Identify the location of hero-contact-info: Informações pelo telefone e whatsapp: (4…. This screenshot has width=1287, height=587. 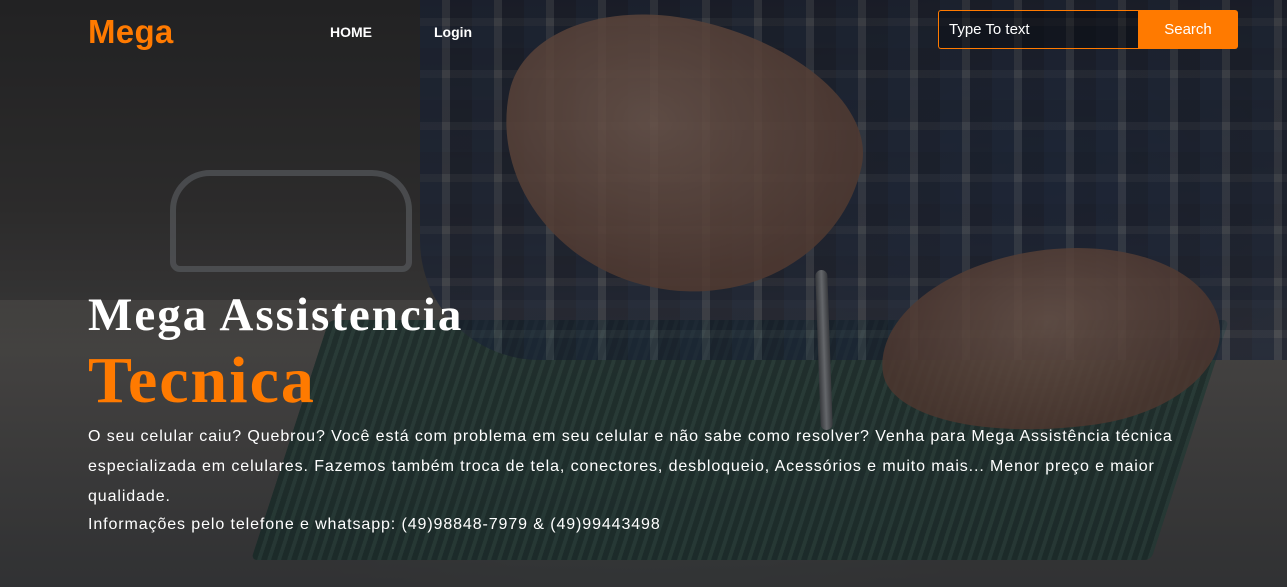
(374, 524).